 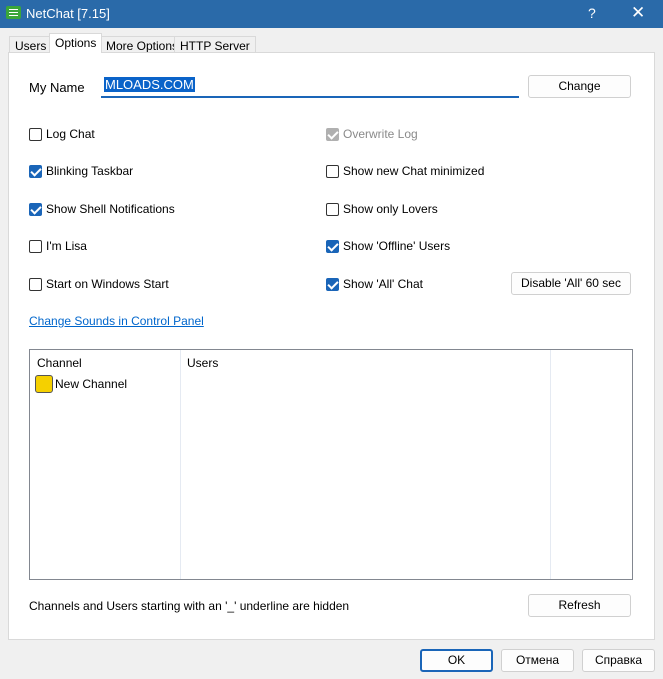 I want to click on users-column-header: Users, so click(x=202, y=363).